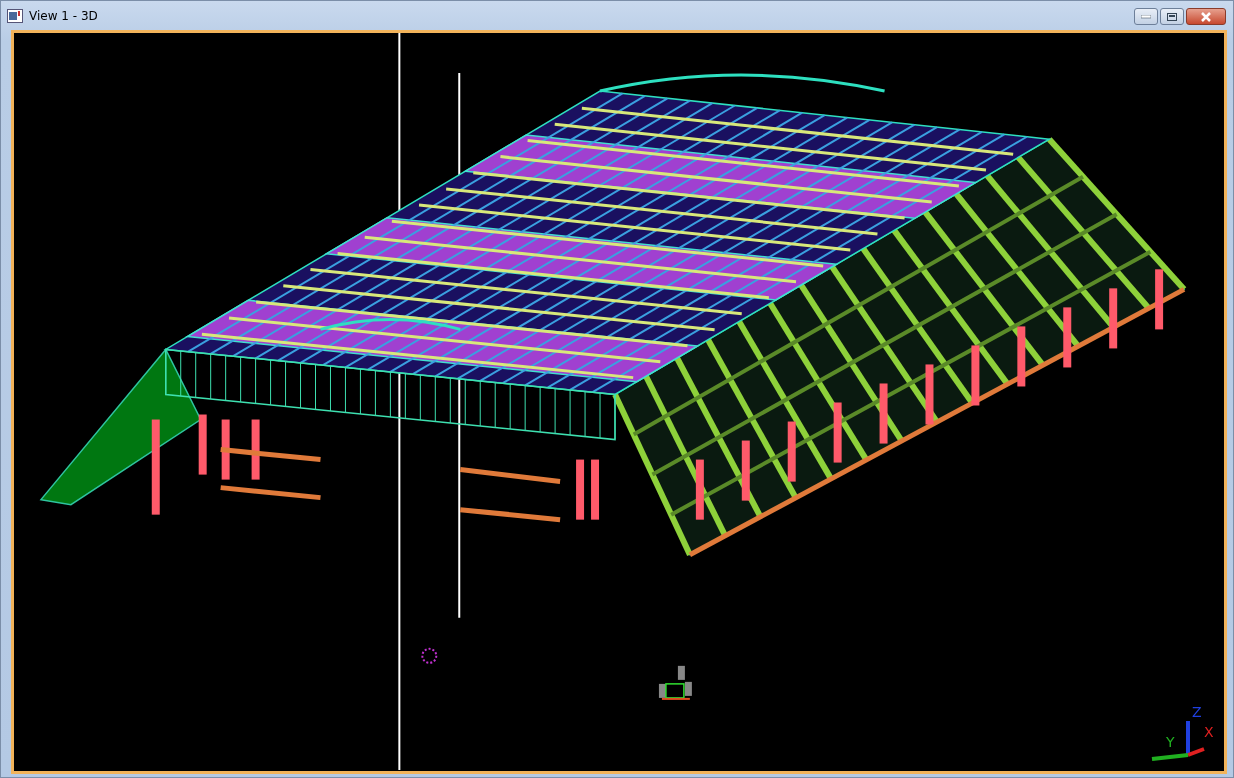  What do you see at coordinates (1170, 742) in the screenshot?
I see `axis-label: Y` at bounding box center [1170, 742].